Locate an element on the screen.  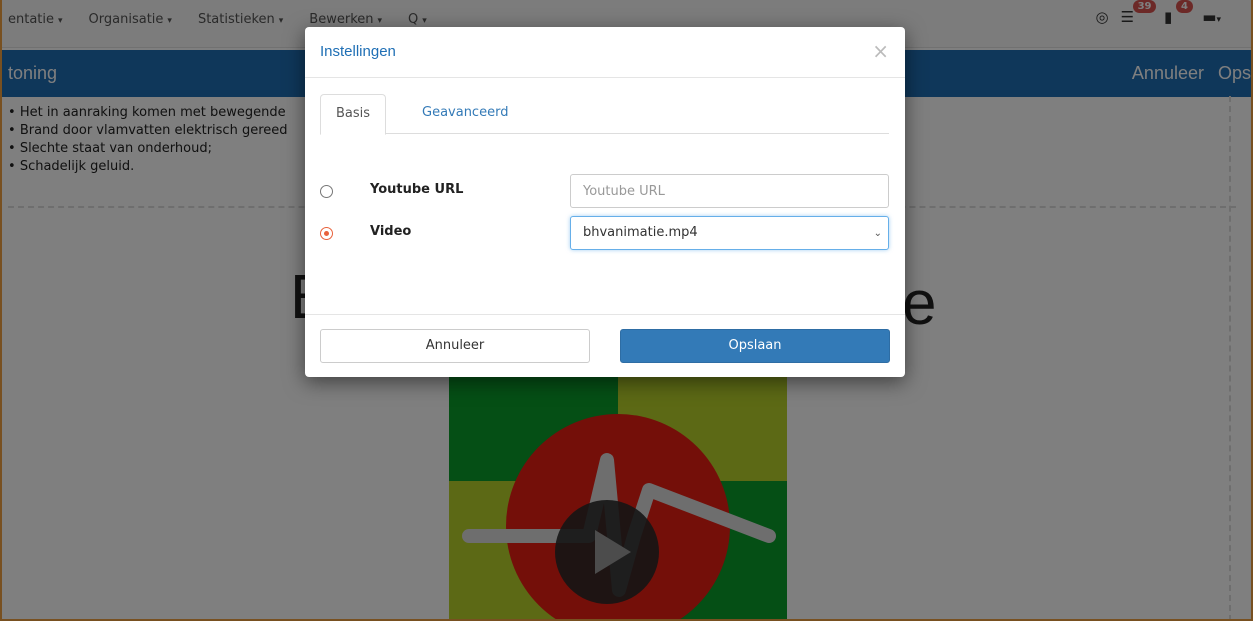
video-radio is located at coordinates (326, 233).